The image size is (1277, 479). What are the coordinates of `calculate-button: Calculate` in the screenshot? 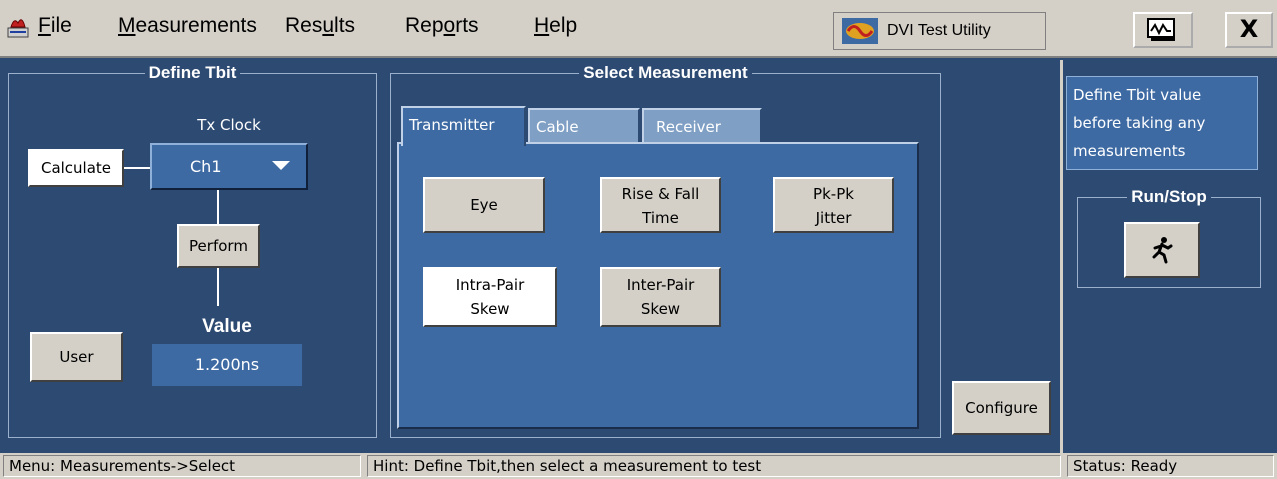 It's located at (76, 168).